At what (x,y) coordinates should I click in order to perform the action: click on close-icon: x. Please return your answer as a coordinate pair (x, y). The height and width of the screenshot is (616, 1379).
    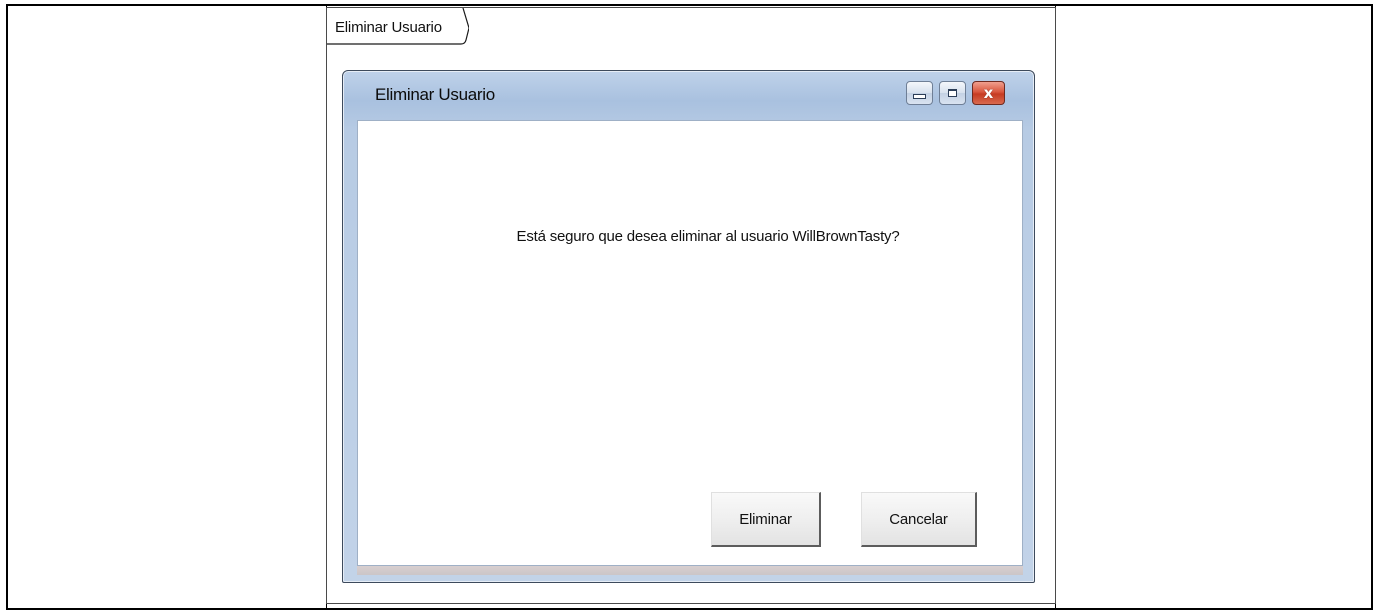
    Looking at the image, I should click on (988, 92).